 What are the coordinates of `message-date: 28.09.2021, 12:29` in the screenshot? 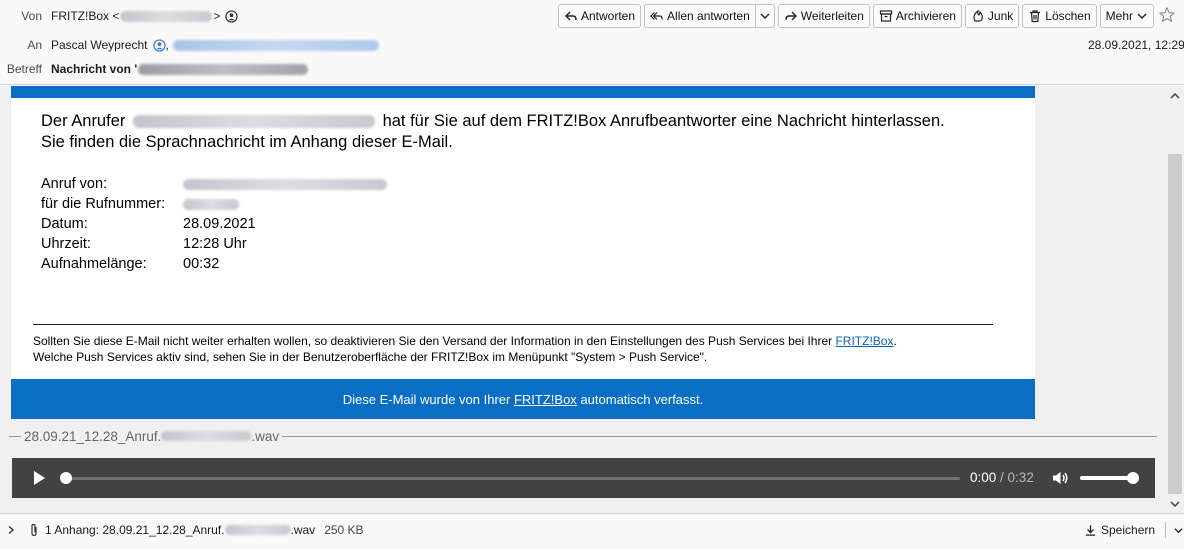 It's located at (1136, 45).